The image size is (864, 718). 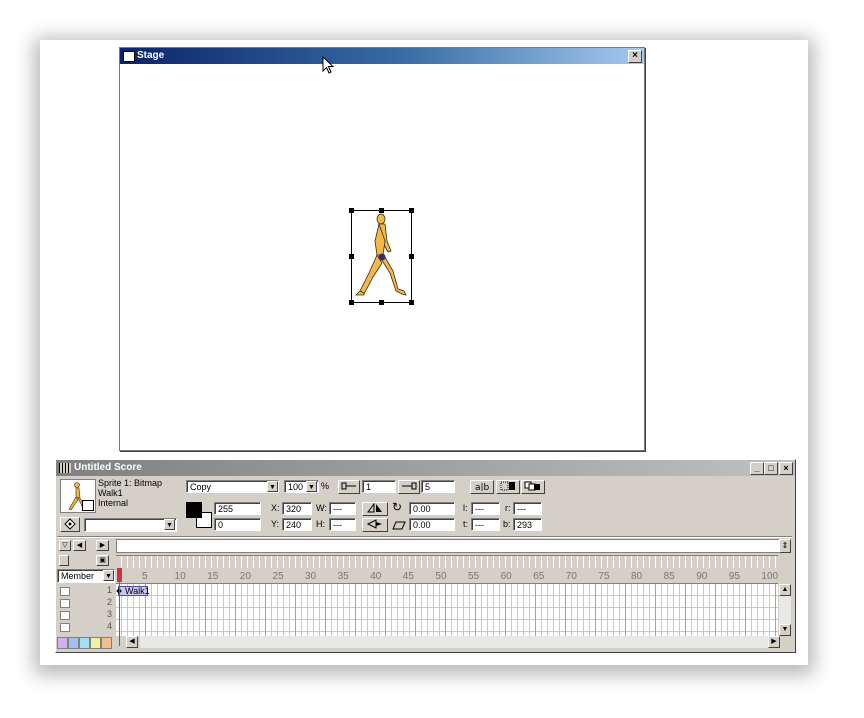 I want to click on editable-button, so click(x=508, y=487).